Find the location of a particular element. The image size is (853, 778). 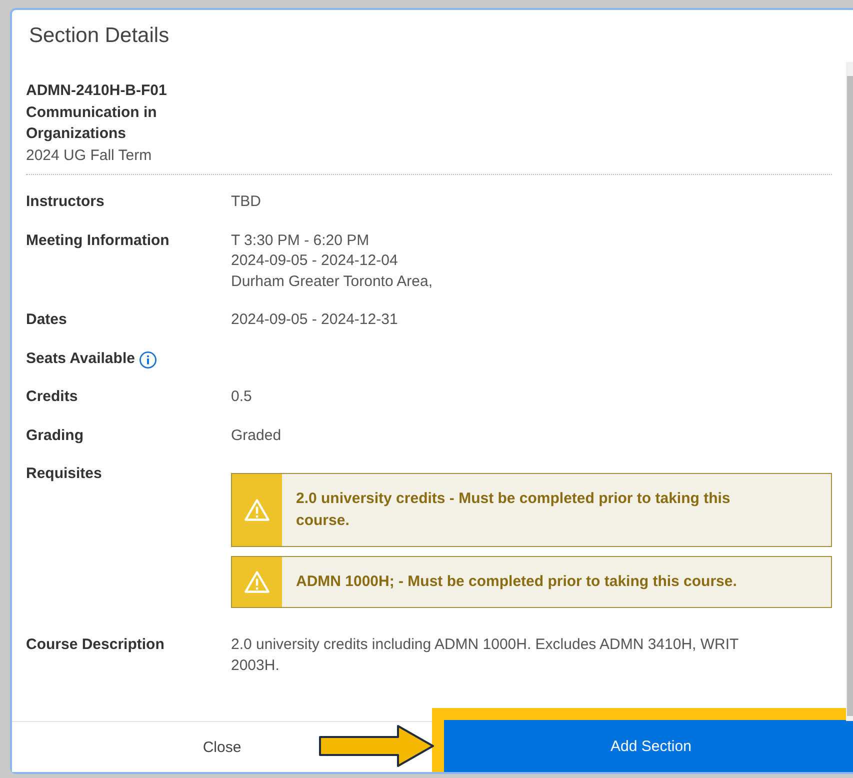

detail-label: Credits is located at coordinates (52, 397).